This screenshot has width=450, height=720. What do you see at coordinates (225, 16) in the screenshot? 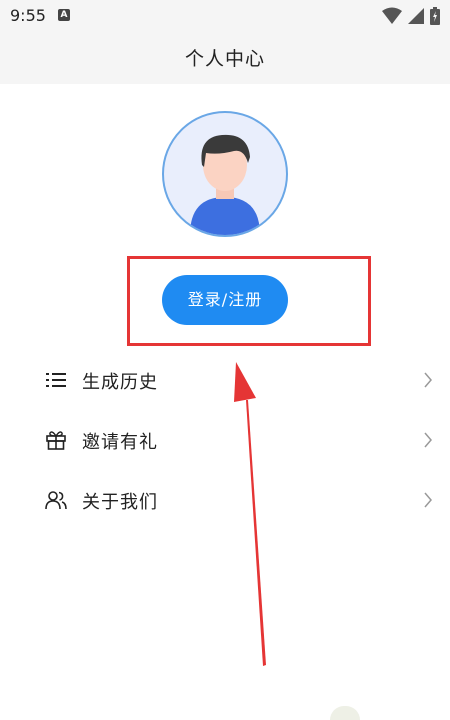
I see `status-bar: 9:55 A` at bounding box center [225, 16].